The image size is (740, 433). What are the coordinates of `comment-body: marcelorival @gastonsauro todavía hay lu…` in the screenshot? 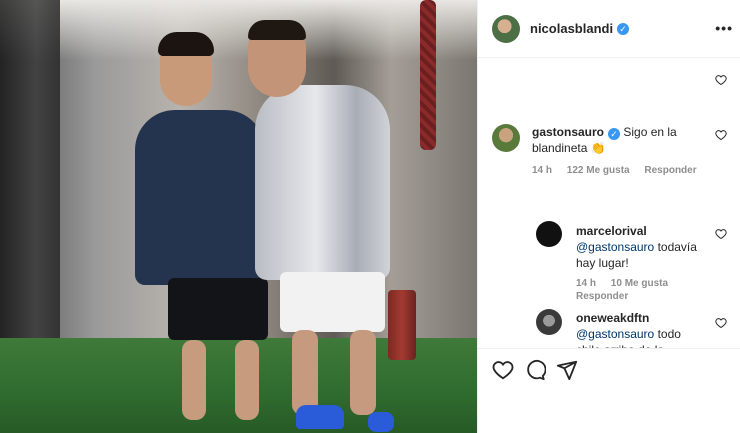 It's located at (642, 247).